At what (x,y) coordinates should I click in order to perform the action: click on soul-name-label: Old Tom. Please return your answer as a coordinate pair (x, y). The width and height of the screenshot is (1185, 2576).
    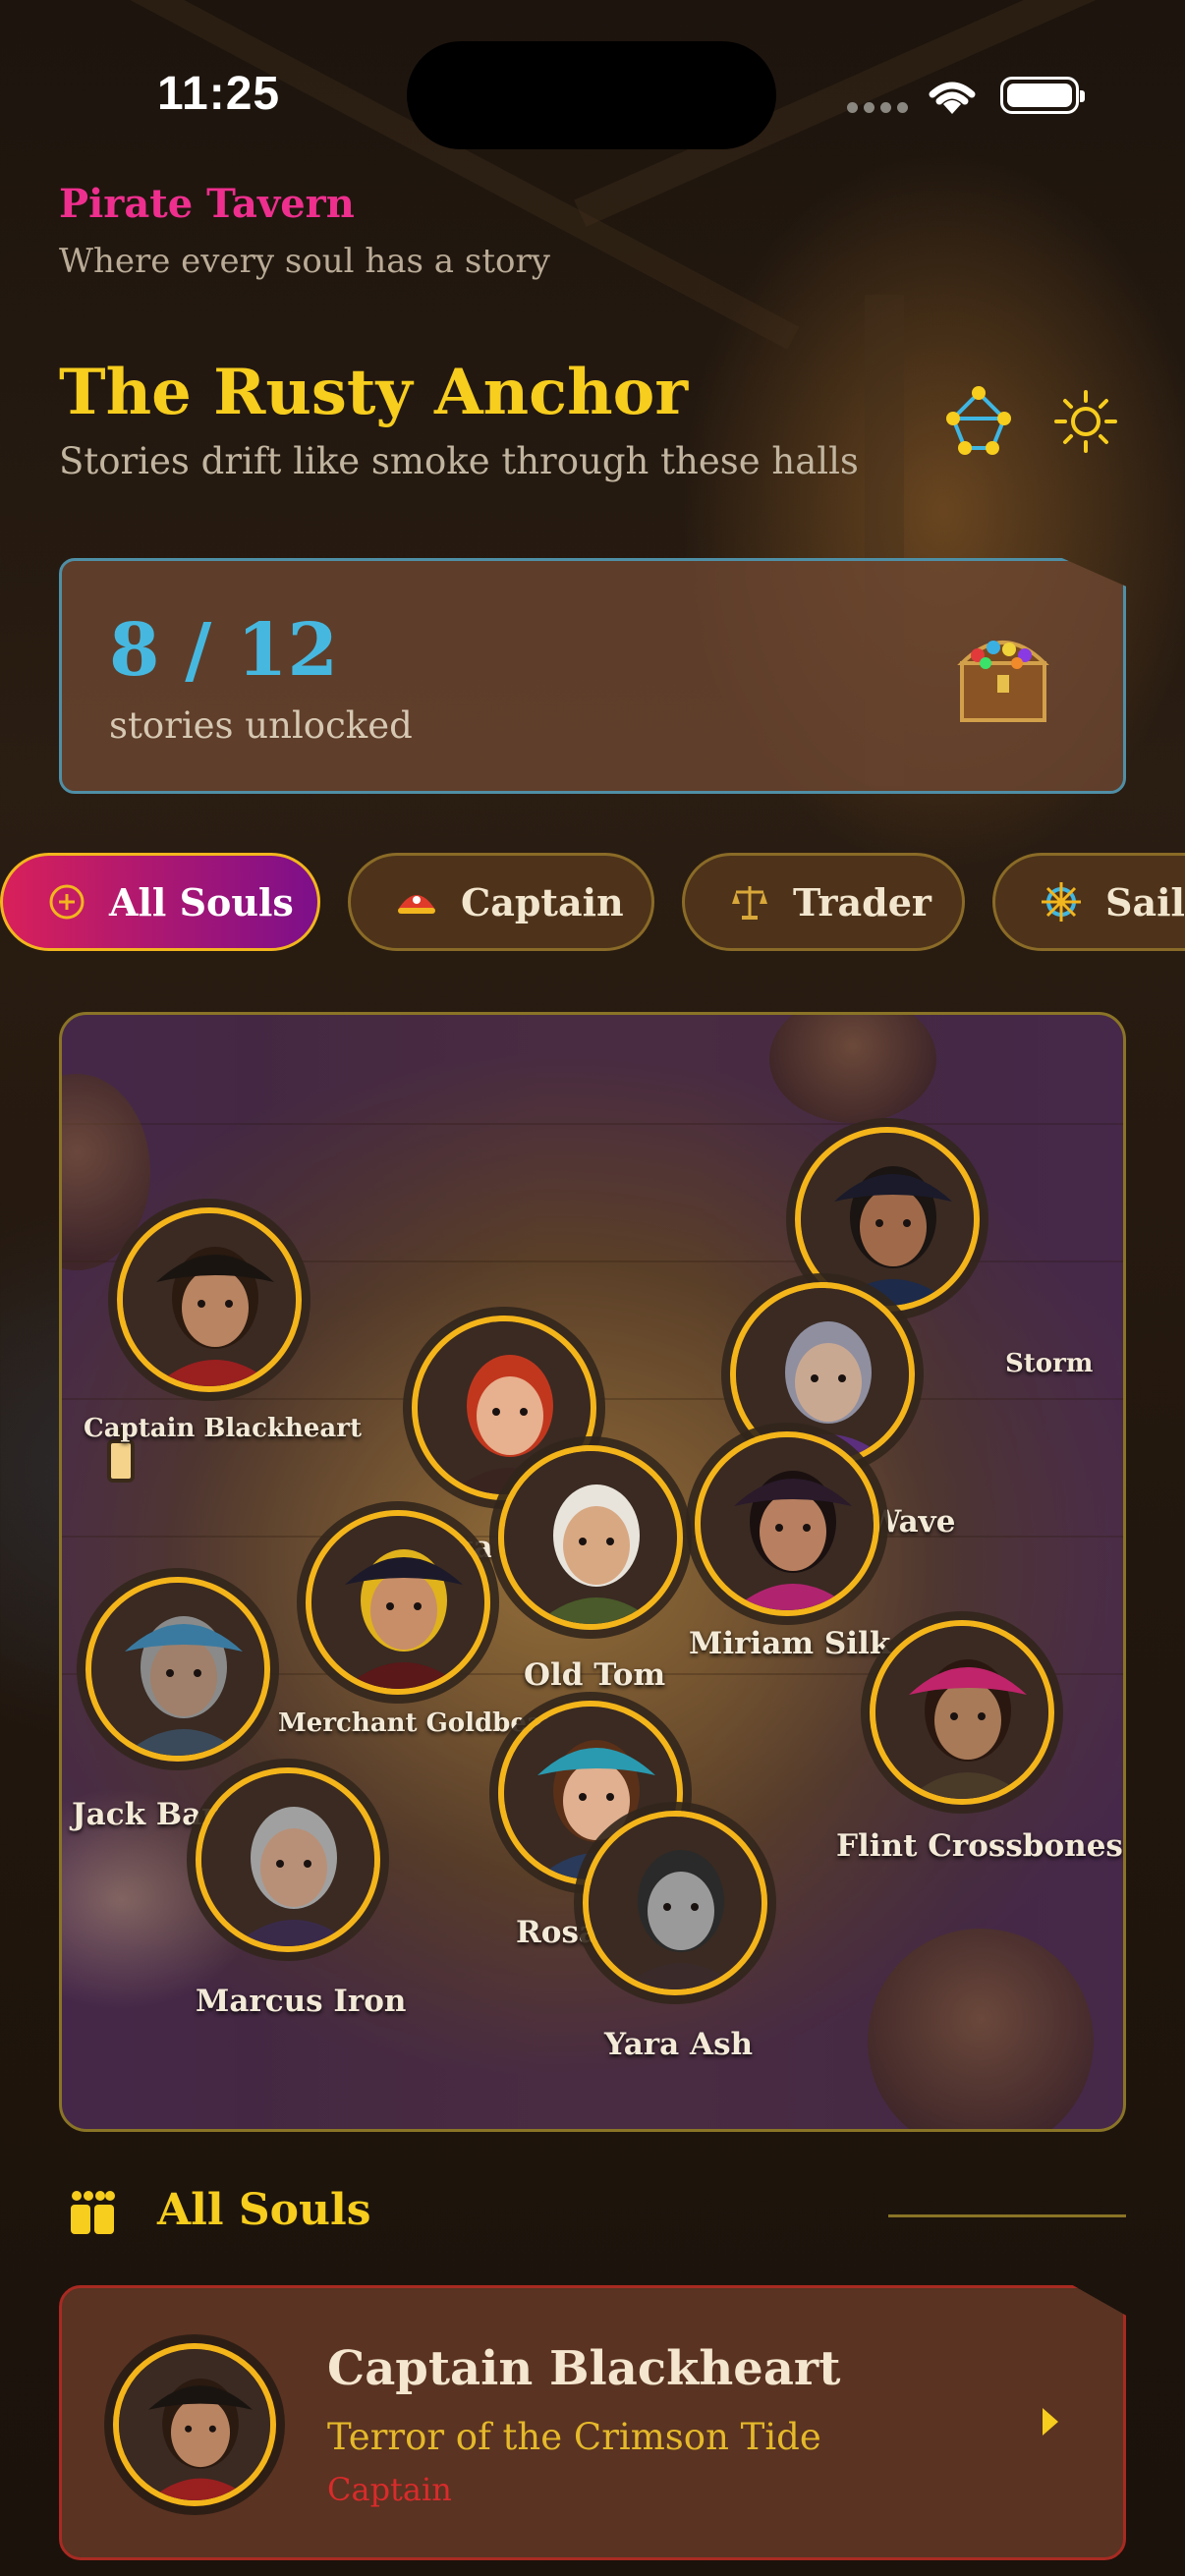
    Looking at the image, I should click on (595, 1675).